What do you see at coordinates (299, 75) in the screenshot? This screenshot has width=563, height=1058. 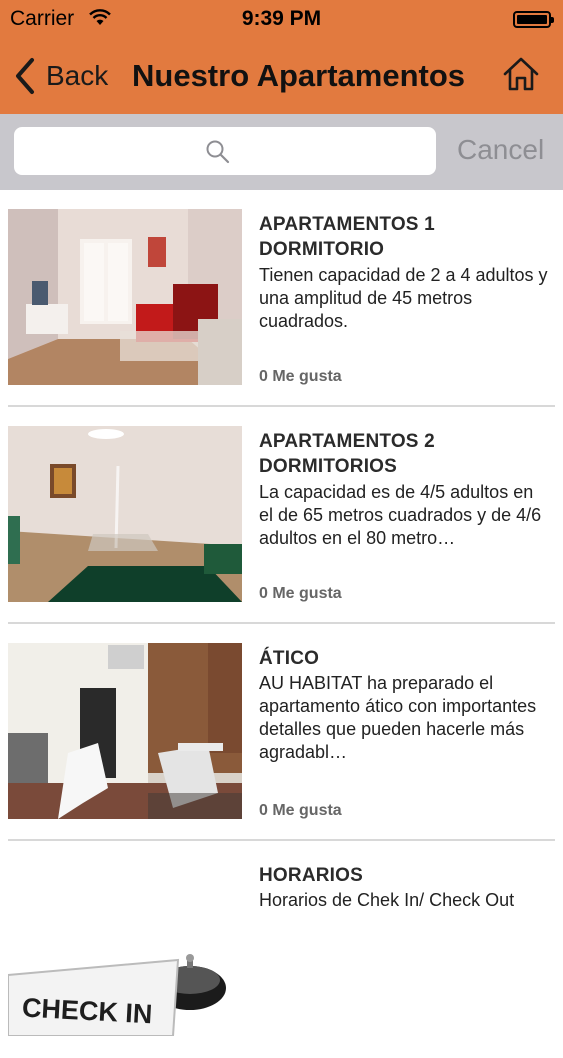 I see `page-title: Nuestro Apartamentos` at bounding box center [299, 75].